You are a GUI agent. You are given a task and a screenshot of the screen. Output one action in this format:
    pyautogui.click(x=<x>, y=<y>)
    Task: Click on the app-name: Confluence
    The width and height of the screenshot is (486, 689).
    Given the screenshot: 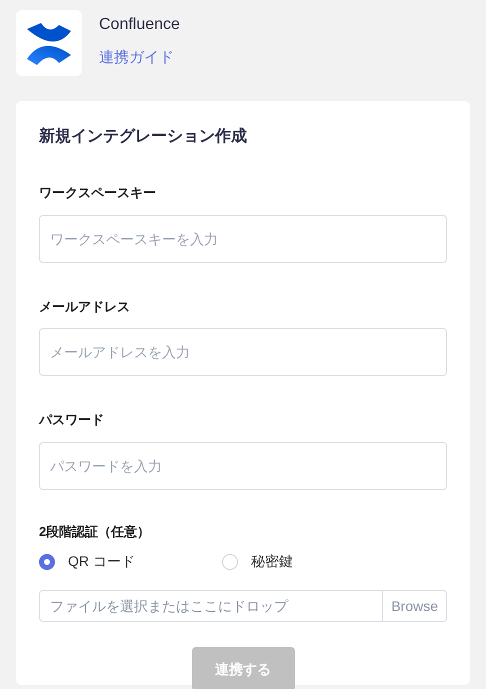 What is the action you would take?
    pyautogui.click(x=139, y=25)
    